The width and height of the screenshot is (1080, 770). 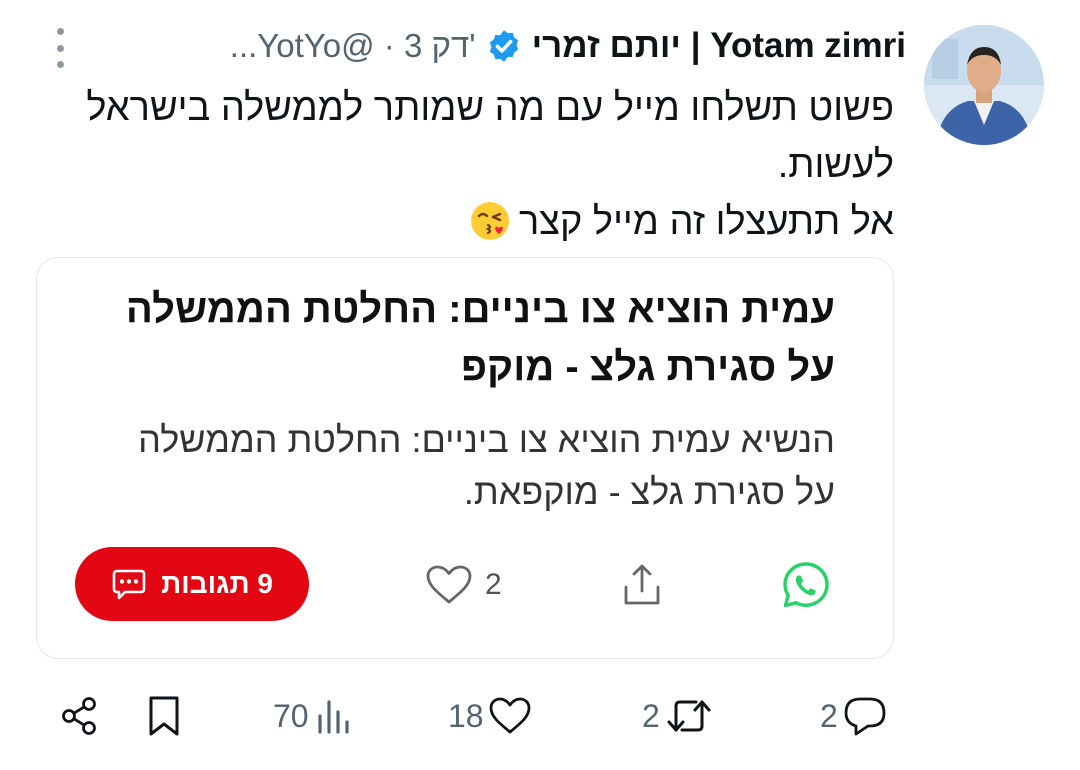 I want to click on reply-button: 2, so click(x=854, y=716).